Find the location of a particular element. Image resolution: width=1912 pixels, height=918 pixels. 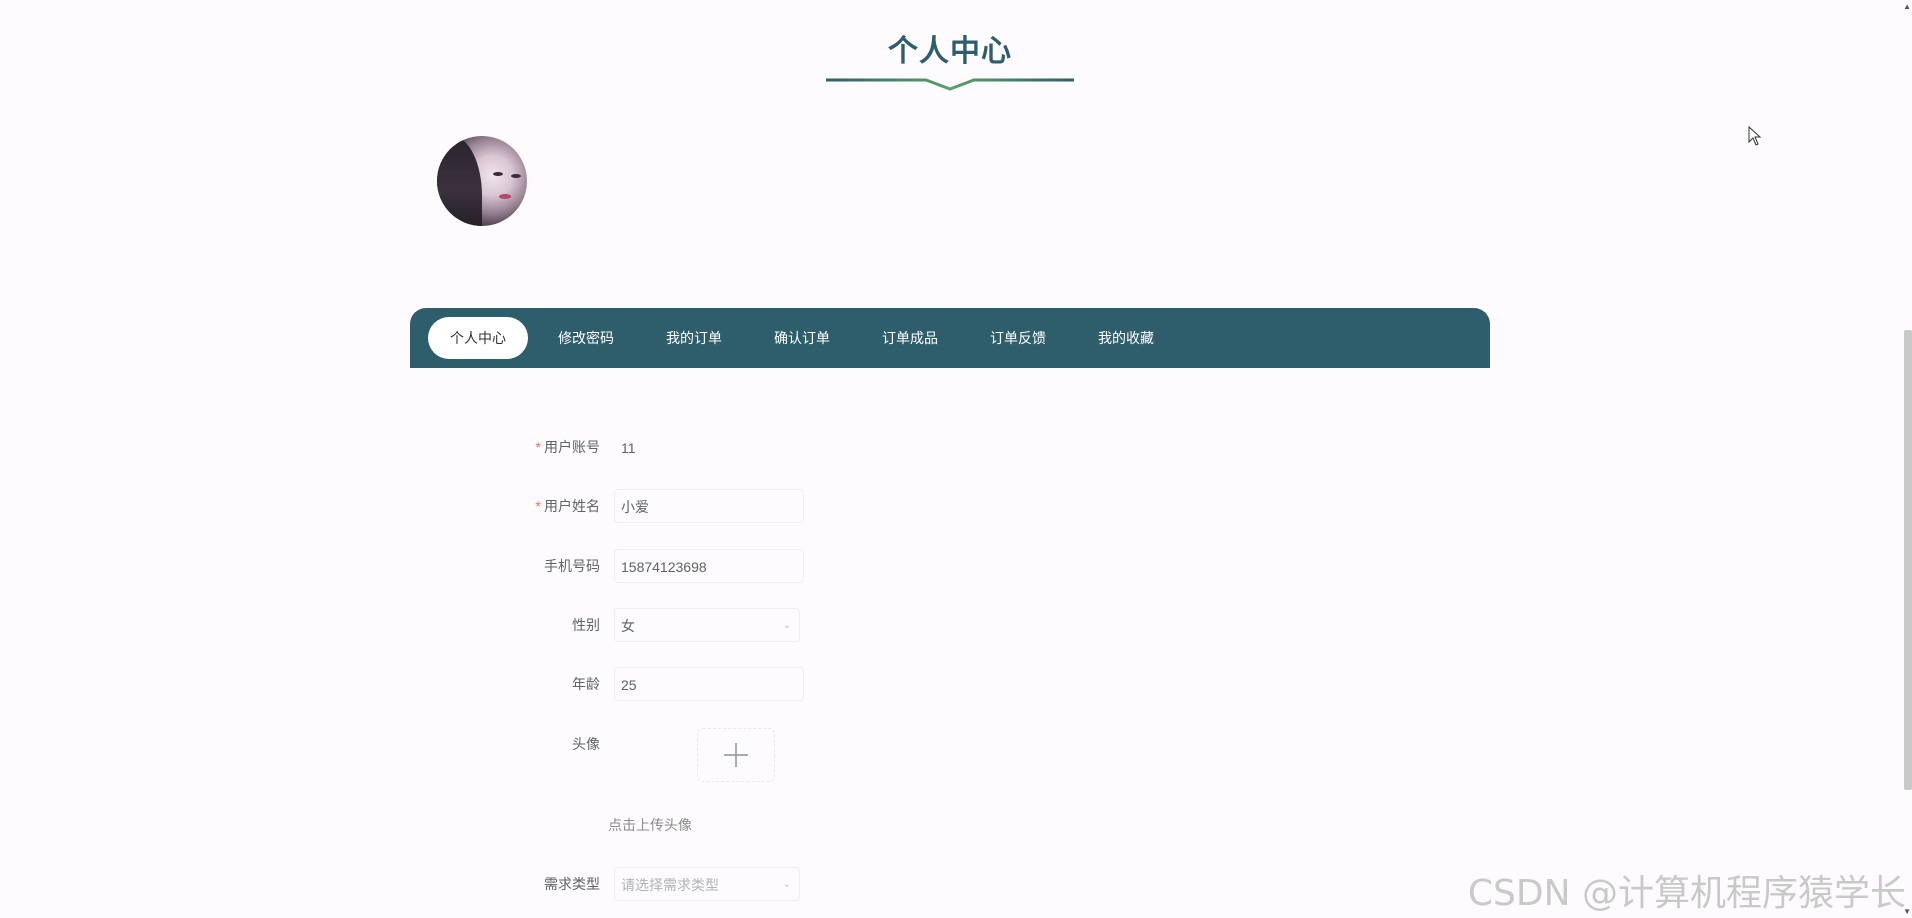

form-row-gender: 性别 is located at coordinates (300, 625).